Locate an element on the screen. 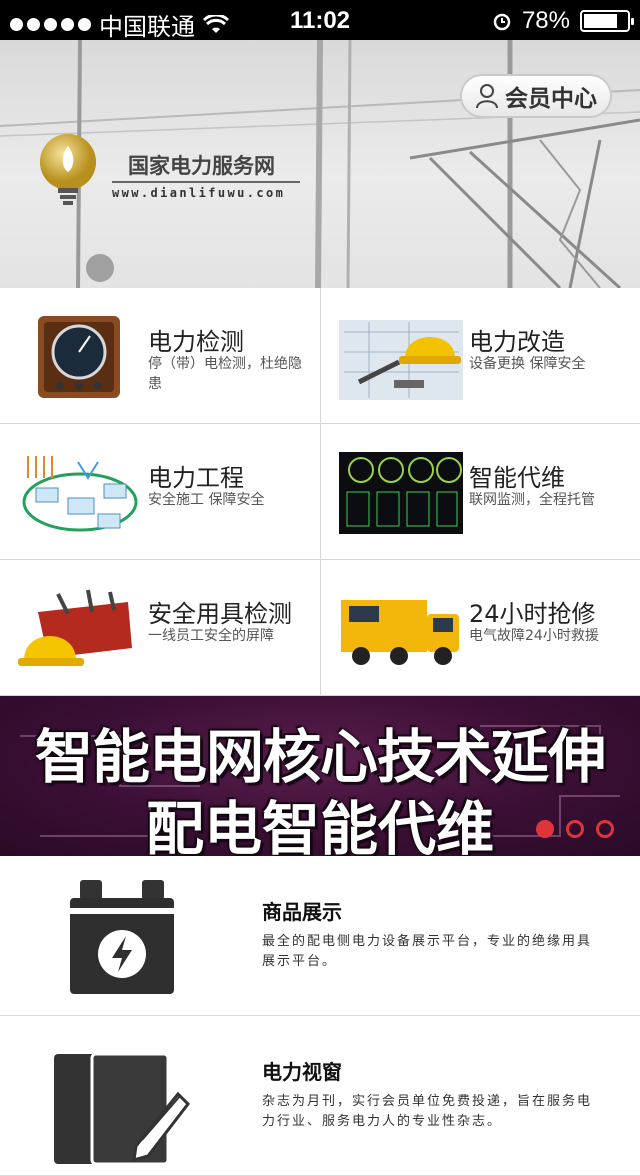 The height and width of the screenshot is (1176, 640). service-title: 电力检测 is located at coordinates (196, 342).